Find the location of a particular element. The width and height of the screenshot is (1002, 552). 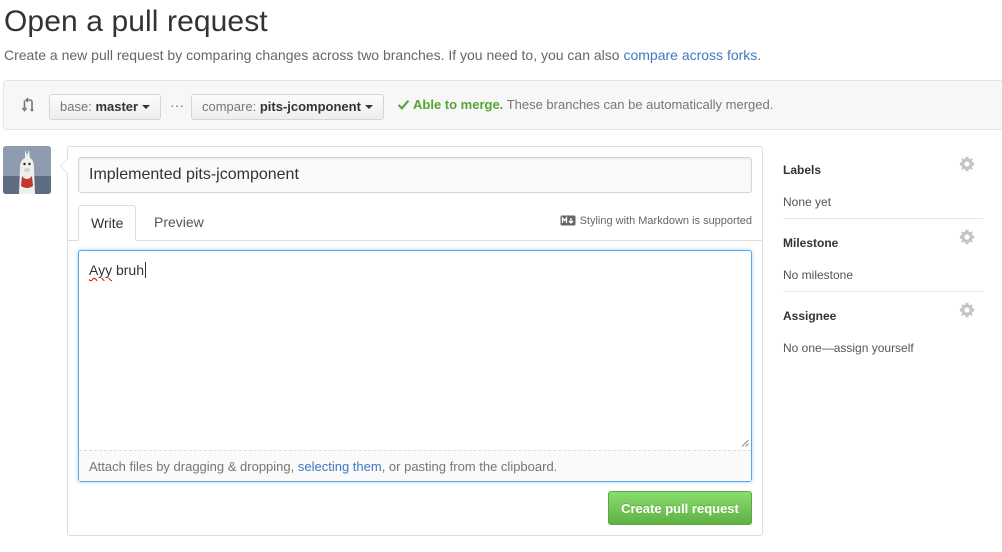

page-subtitle-end: . is located at coordinates (759, 55).